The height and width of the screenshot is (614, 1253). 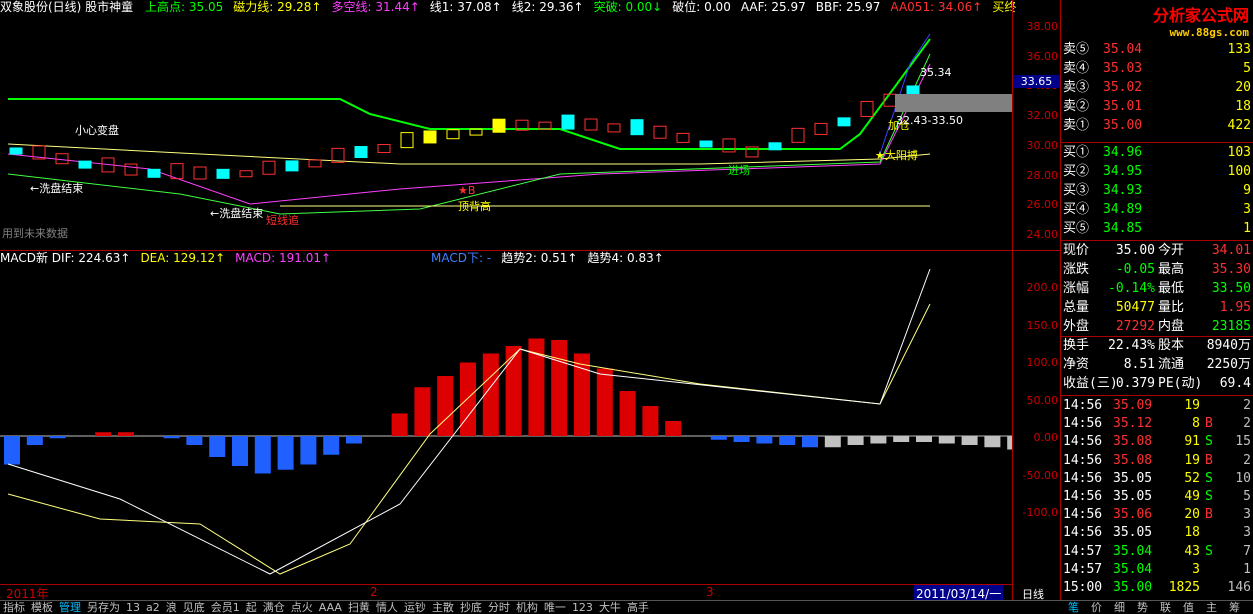 What do you see at coordinates (153, 607) in the screenshot?
I see `toolbar-tab: a2` at bounding box center [153, 607].